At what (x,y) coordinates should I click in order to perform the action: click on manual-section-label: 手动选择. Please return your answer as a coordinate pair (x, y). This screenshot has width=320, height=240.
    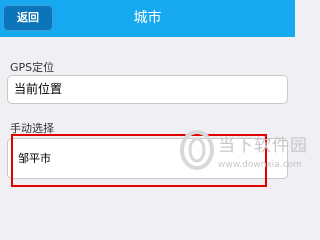
    Looking at the image, I should click on (32, 128).